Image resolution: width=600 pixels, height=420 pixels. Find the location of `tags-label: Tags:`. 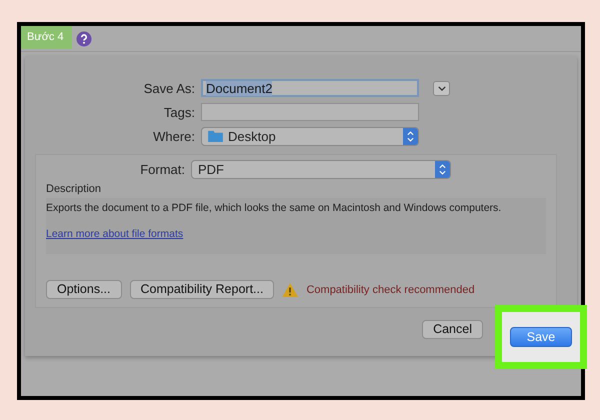

tags-label: Tags: is located at coordinates (178, 112).